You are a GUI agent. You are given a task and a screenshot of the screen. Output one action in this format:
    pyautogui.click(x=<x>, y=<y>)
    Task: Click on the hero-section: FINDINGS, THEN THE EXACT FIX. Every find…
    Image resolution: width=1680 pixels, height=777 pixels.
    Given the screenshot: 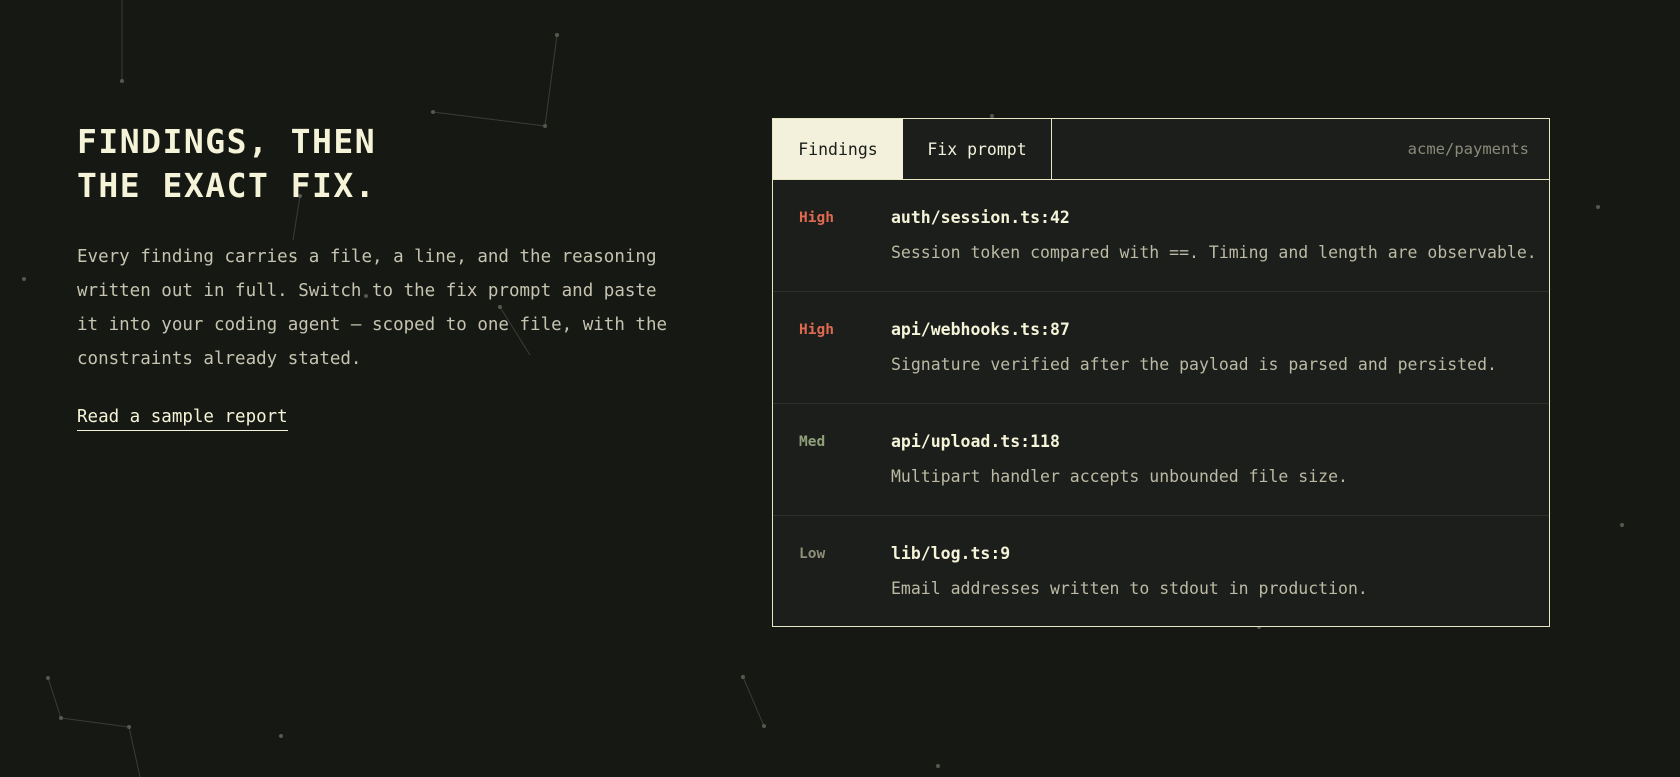 What is the action you would take?
    pyautogui.click(x=377, y=275)
    